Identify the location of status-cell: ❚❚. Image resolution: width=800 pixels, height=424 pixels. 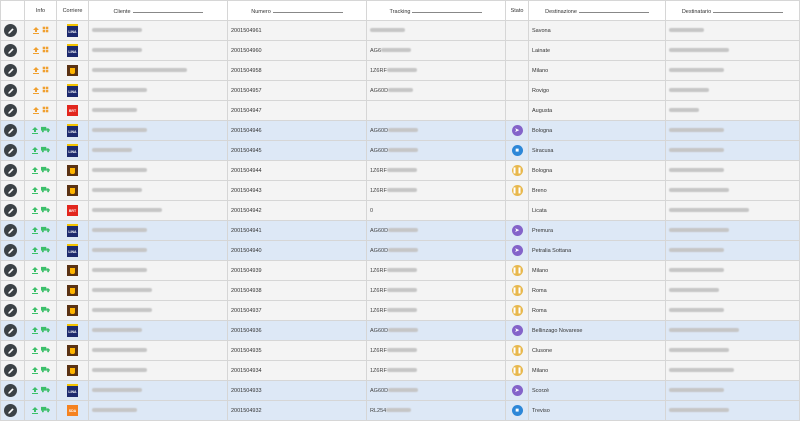
(517, 370).